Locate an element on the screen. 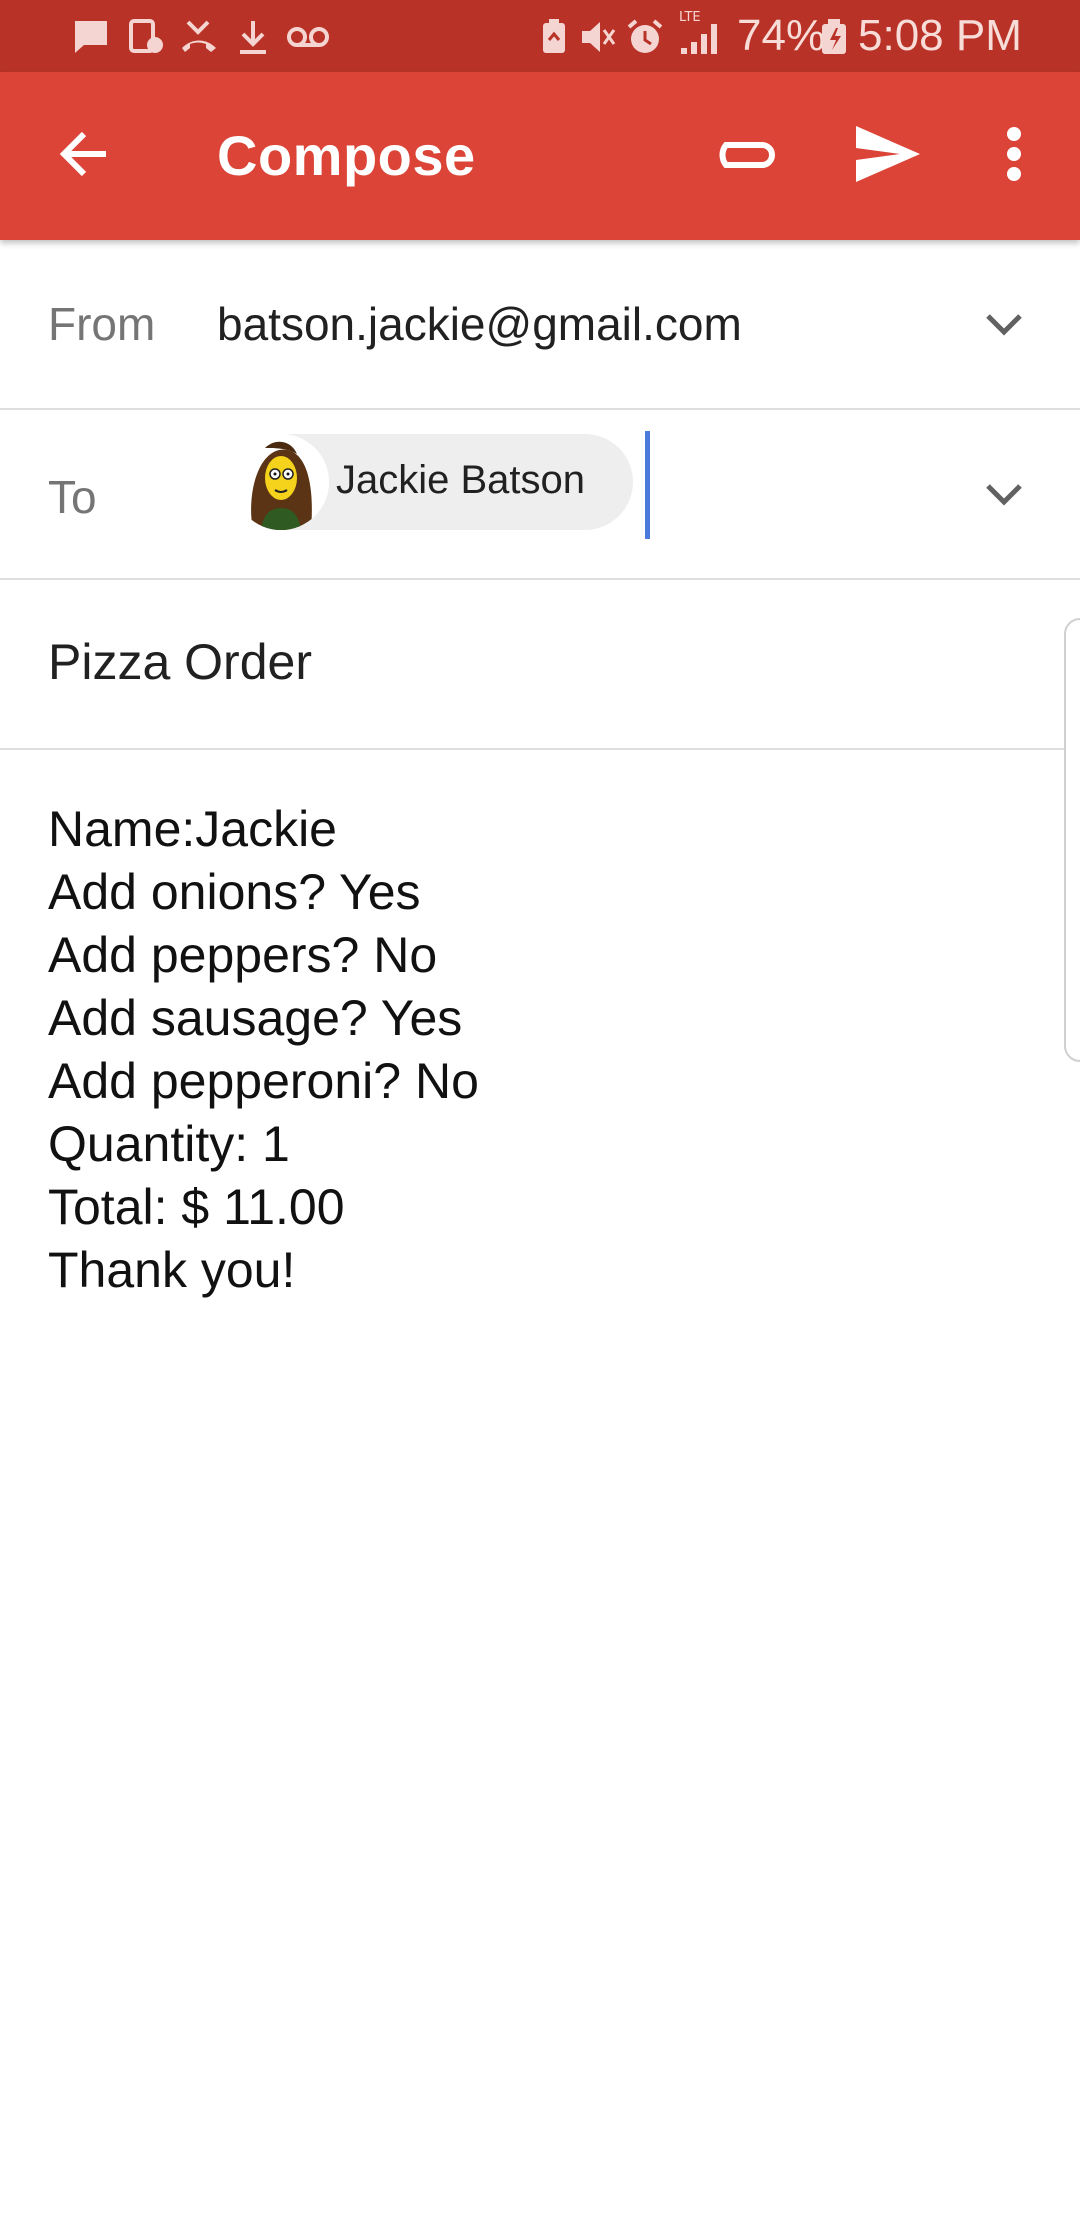  battery-saver-icon is located at coordinates (554, 37).